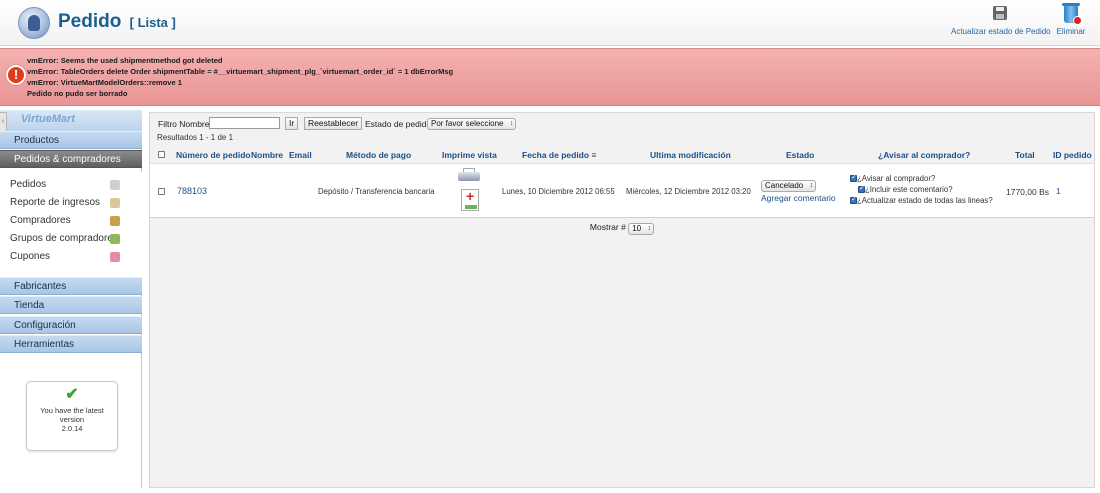 The height and width of the screenshot is (493, 1100). What do you see at coordinates (924, 155) in the screenshot?
I see `column-header-notify: ¿Avisar al comprador?` at bounding box center [924, 155].